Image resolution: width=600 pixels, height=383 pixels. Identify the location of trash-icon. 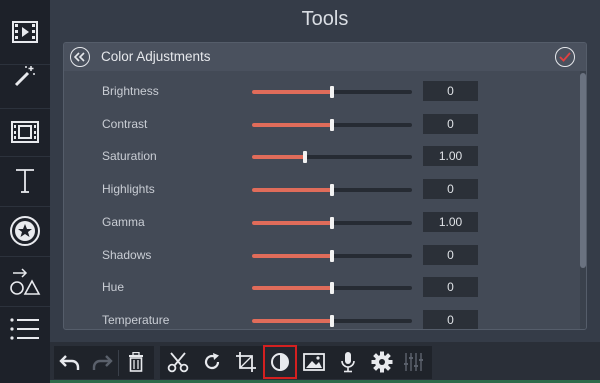
(136, 362).